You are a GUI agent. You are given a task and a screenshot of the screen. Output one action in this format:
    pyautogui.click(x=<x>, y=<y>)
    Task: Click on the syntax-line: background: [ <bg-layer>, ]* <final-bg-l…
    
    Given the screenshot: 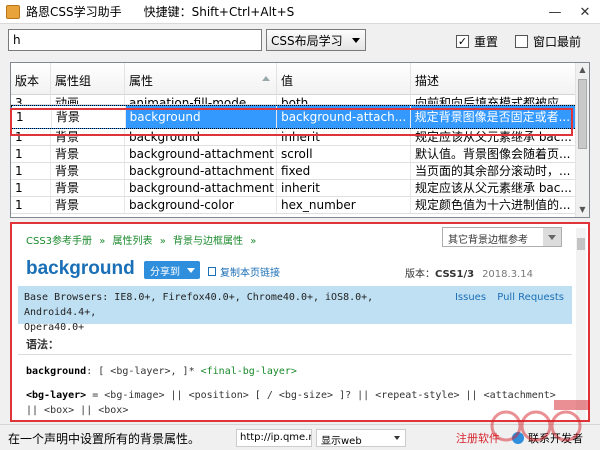 What is the action you would take?
    pyautogui.click(x=161, y=371)
    